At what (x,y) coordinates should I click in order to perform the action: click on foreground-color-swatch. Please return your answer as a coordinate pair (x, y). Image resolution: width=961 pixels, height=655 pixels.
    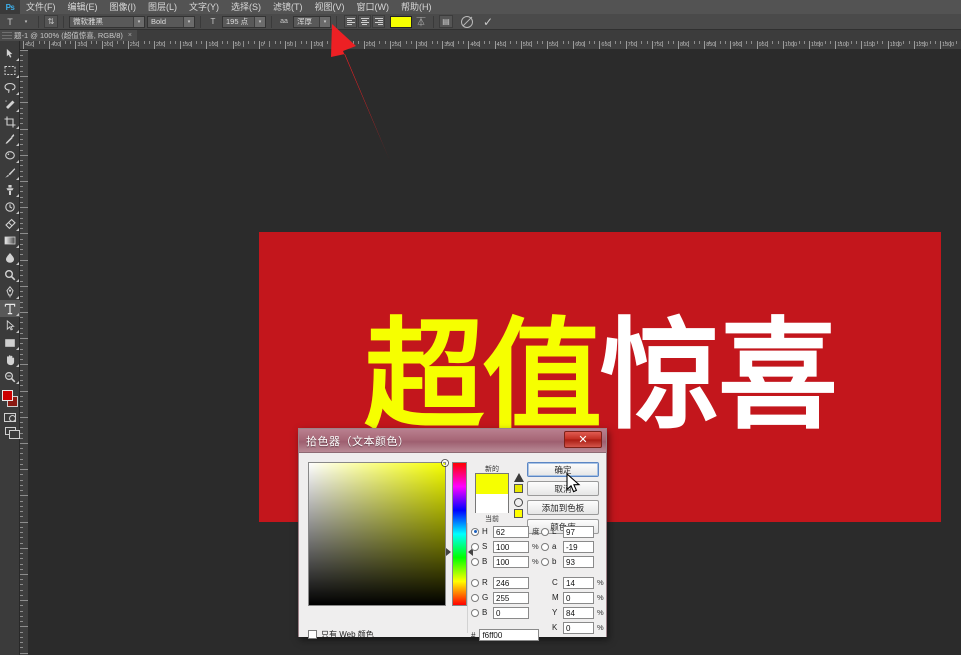
    Looking at the image, I should click on (7, 395).